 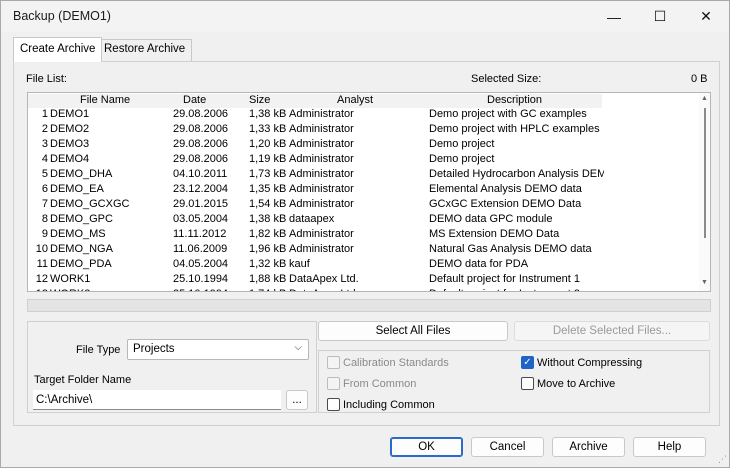 What do you see at coordinates (588, 447) in the screenshot?
I see `archive-button: Archive` at bounding box center [588, 447].